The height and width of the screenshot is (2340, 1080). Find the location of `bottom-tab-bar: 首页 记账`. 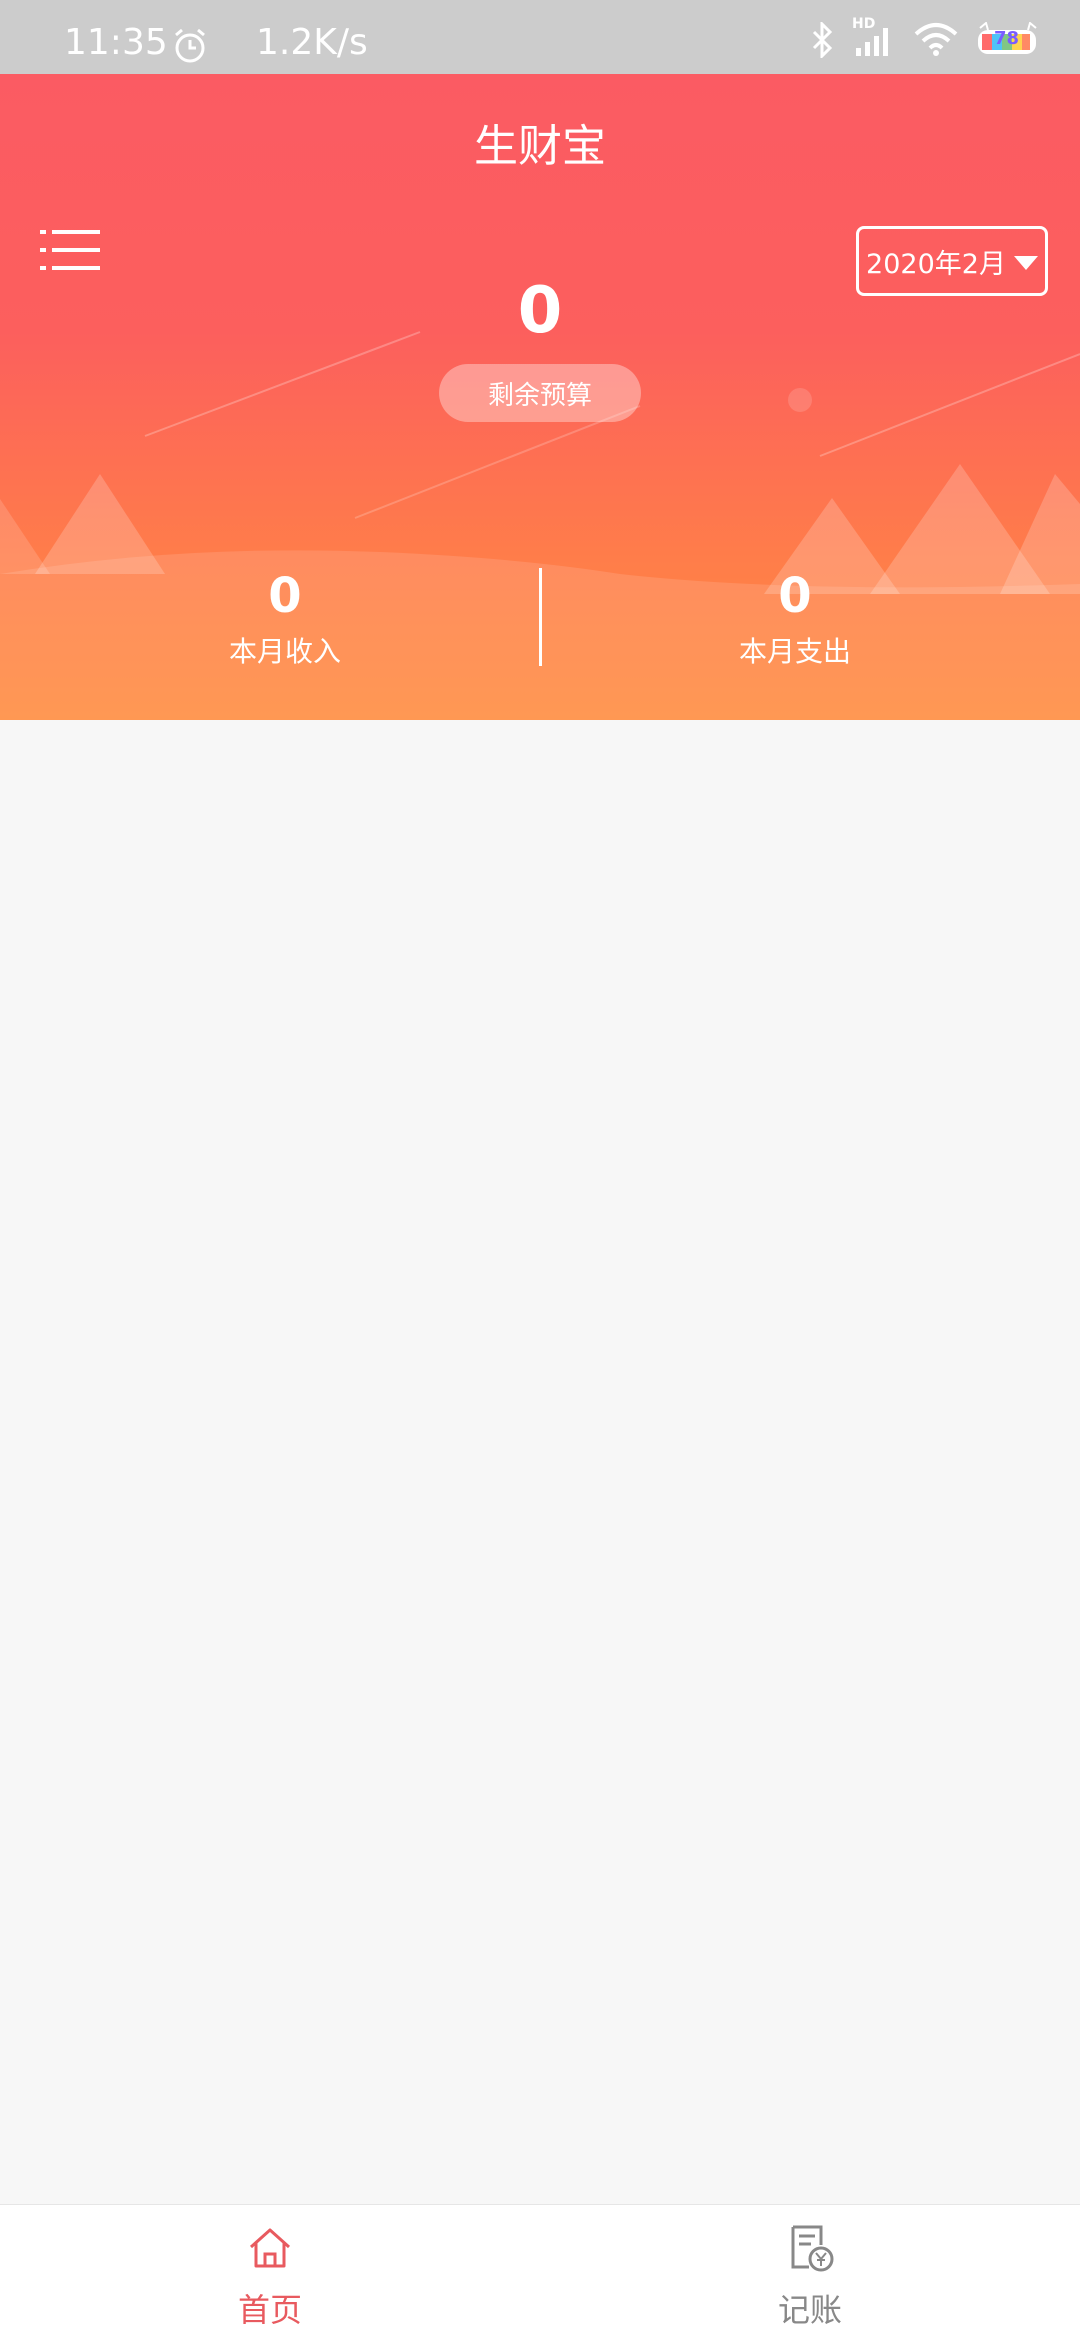

bottom-tab-bar: 首页 记账 is located at coordinates (540, 2272).